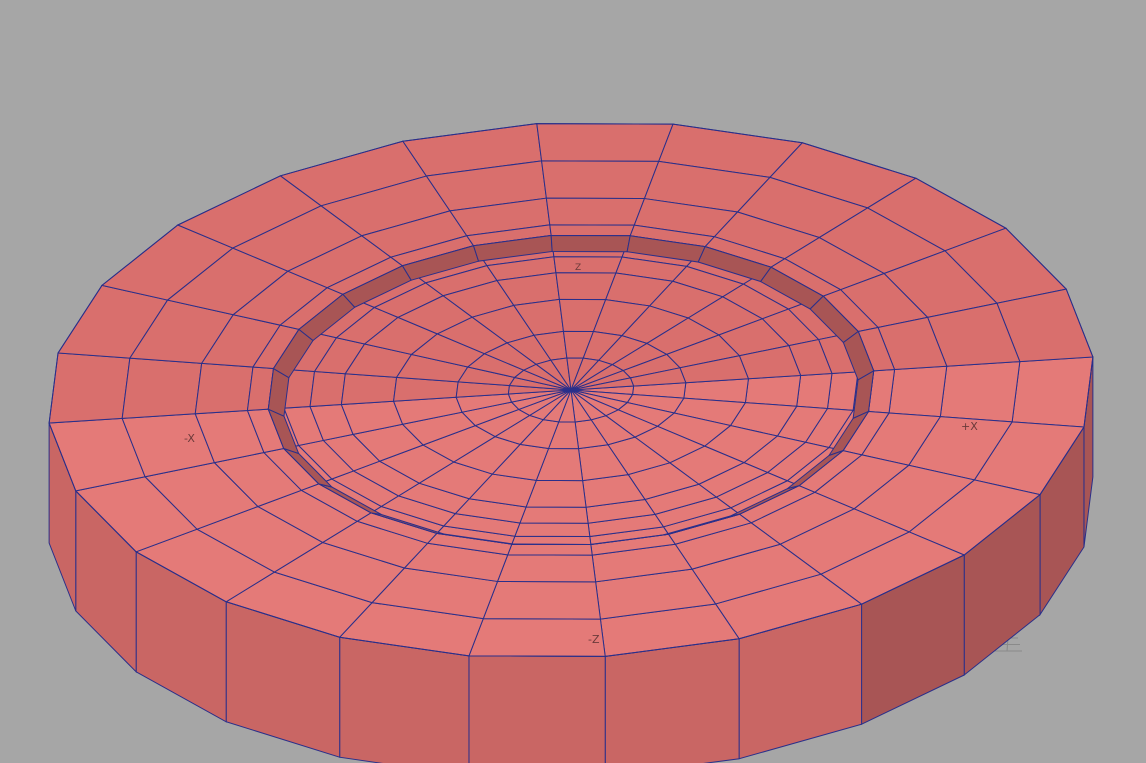  Describe the element at coordinates (969, 426) in the screenshot. I see `axis-label-plus-x: +X` at that location.